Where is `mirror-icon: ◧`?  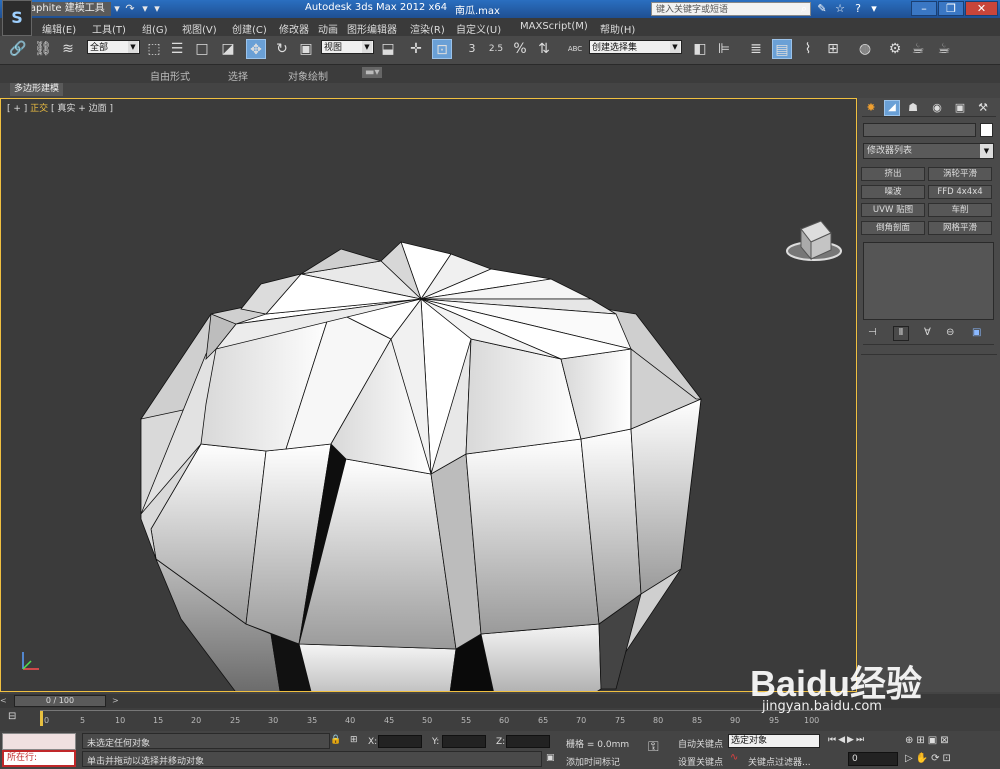
mirror-icon: ◧ is located at coordinates (700, 49).